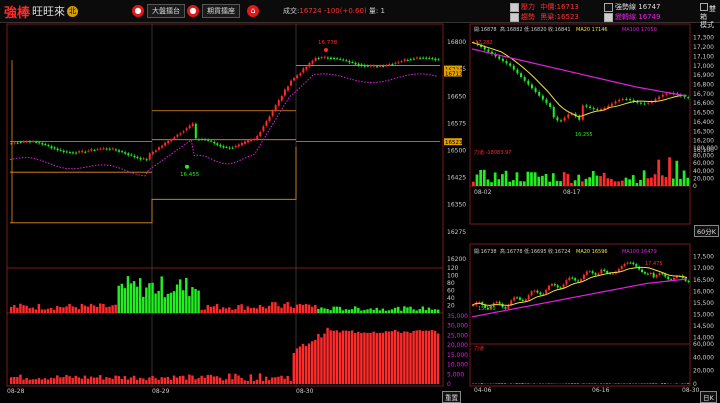 This screenshot has width=720, height=403. Describe the element at coordinates (708, 397) in the screenshot. I see `period-daily-button: 日K` at that location.